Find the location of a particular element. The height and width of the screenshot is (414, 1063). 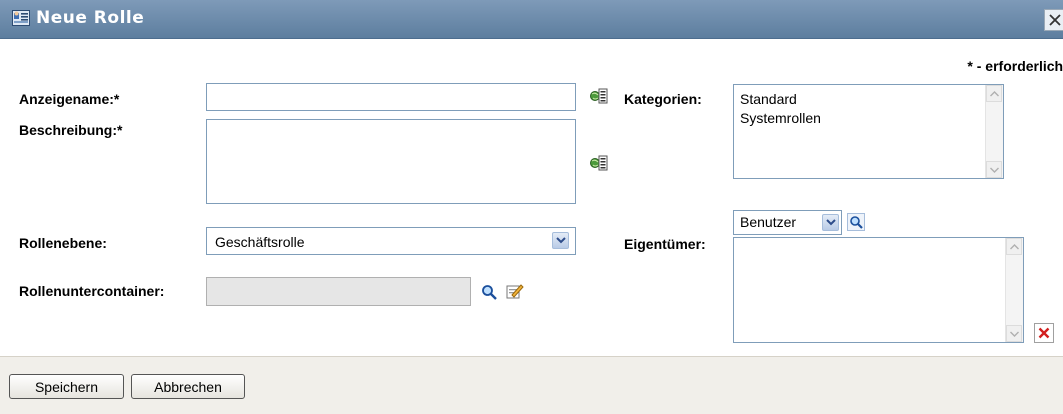

edit-icon is located at coordinates (515, 291).